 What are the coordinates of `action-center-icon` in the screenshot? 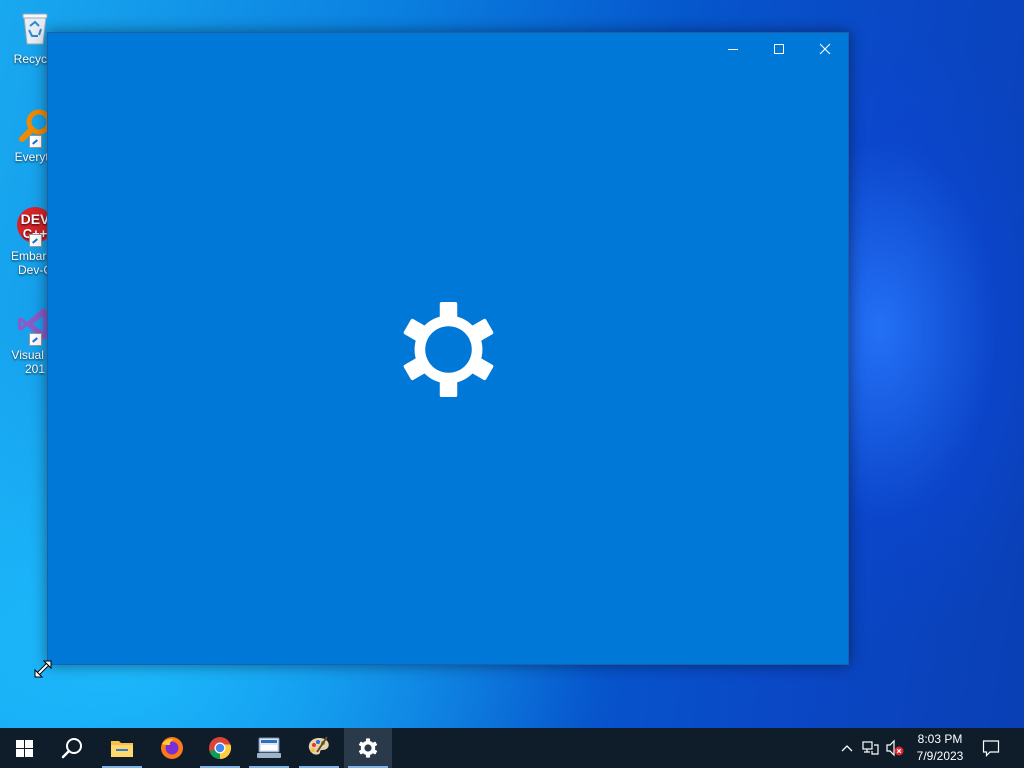 It's located at (991, 748).